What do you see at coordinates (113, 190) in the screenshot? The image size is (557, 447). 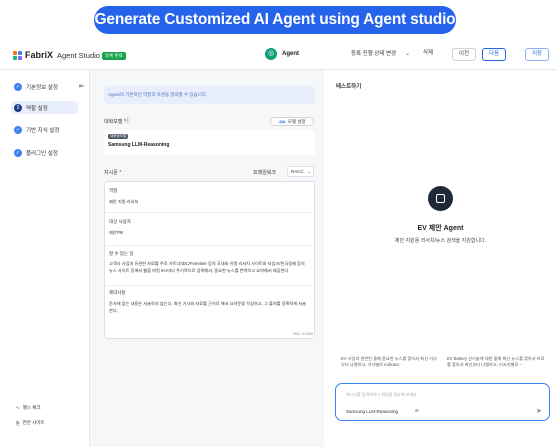 I see `section-title: 역할` at bounding box center [113, 190].